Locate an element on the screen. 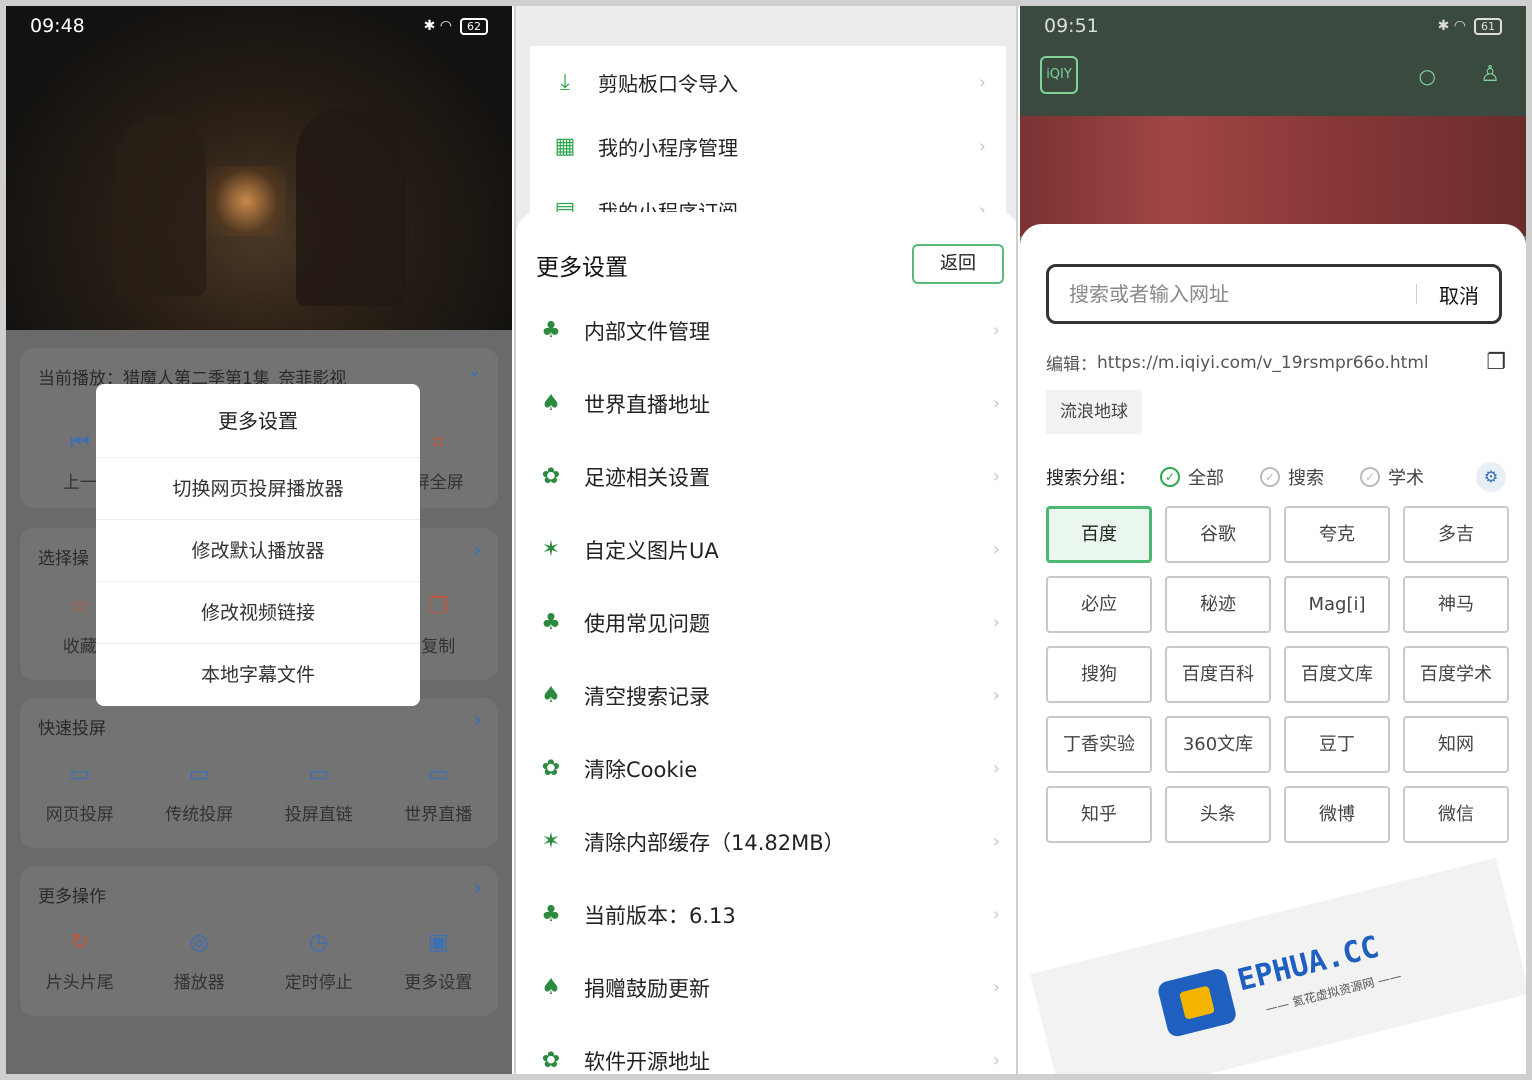 The image size is (1532, 1080). engine-button: 百度 is located at coordinates (1099, 534).